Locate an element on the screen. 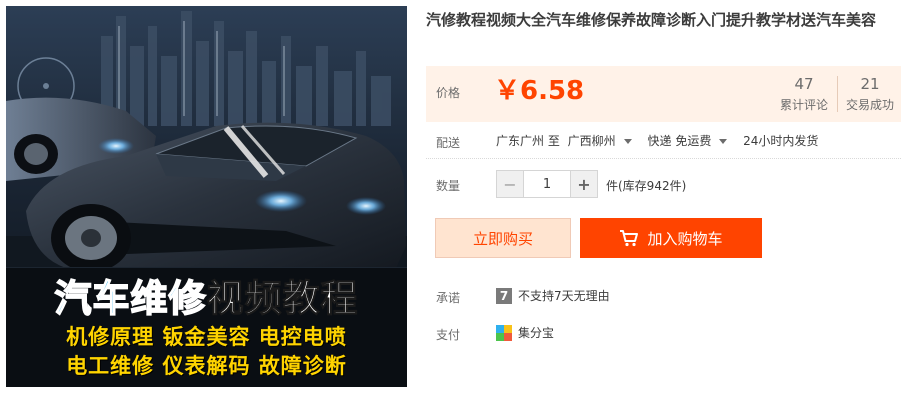 The height and width of the screenshot is (409, 901). price-panel: 价格 ￥6.58 47 累计评论 21 交易成功 is located at coordinates (663, 94).